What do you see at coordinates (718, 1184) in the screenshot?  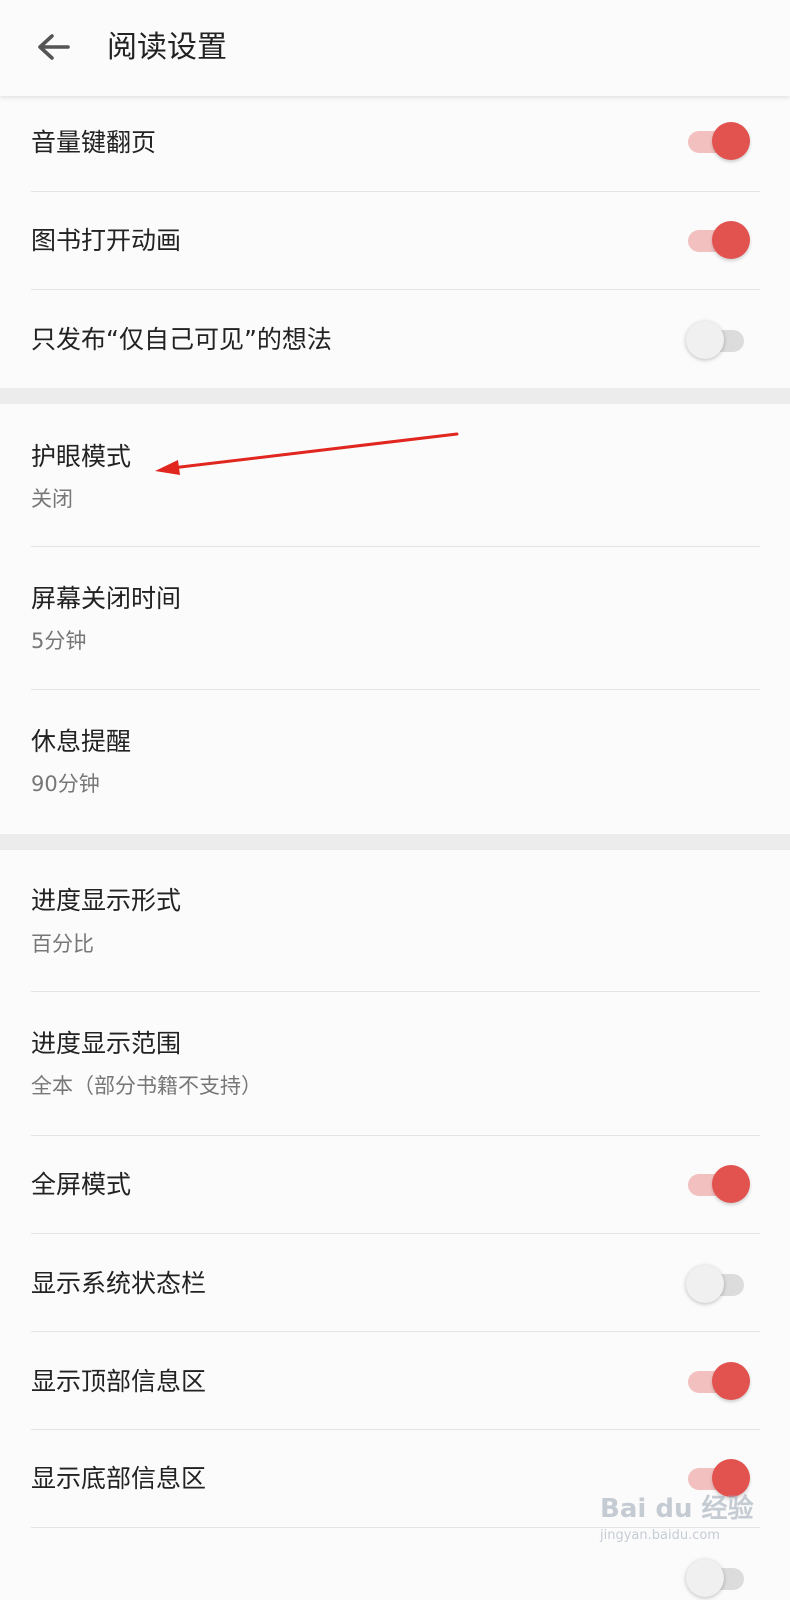 I see `fullscreen-toggle` at bounding box center [718, 1184].